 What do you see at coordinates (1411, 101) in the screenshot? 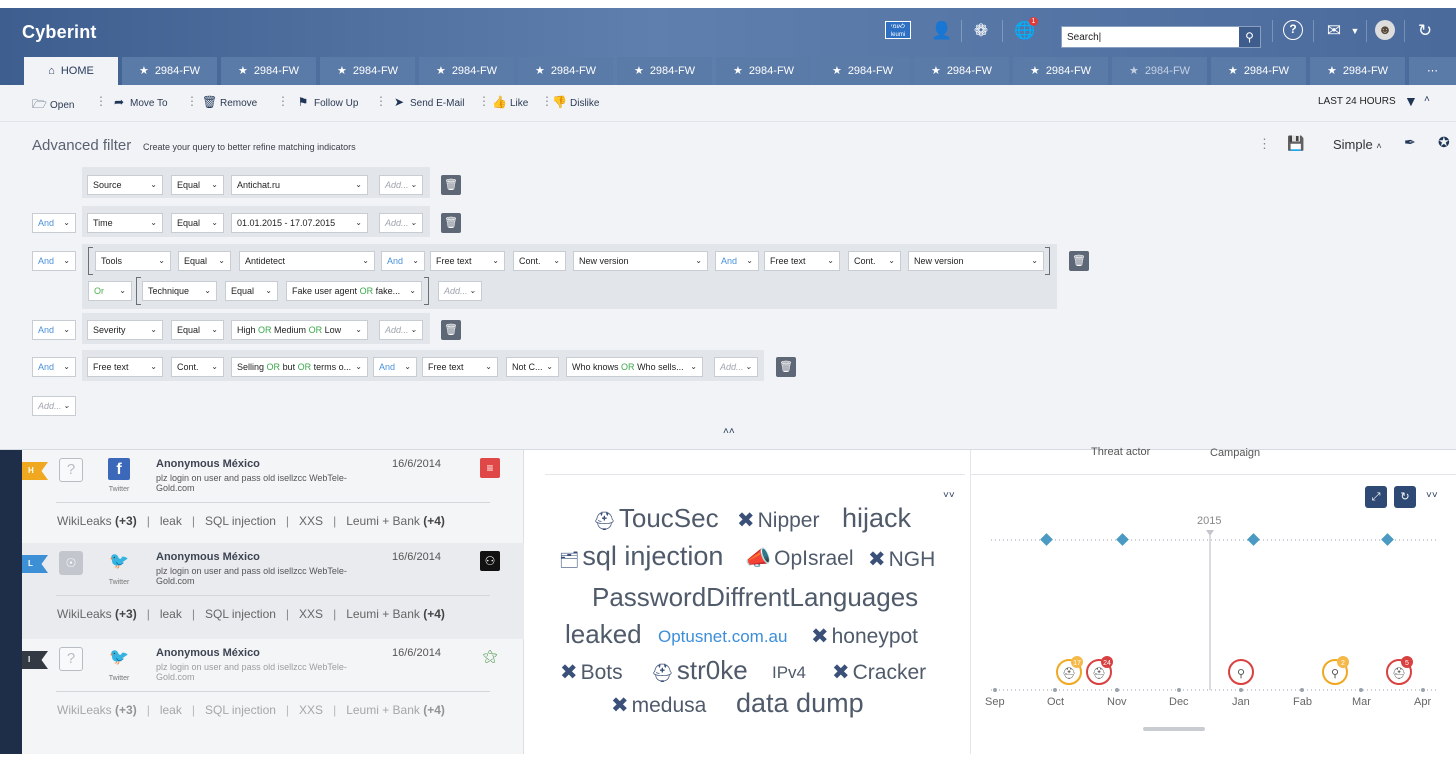
I see `filter-icon: ▼` at bounding box center [1411, 101].